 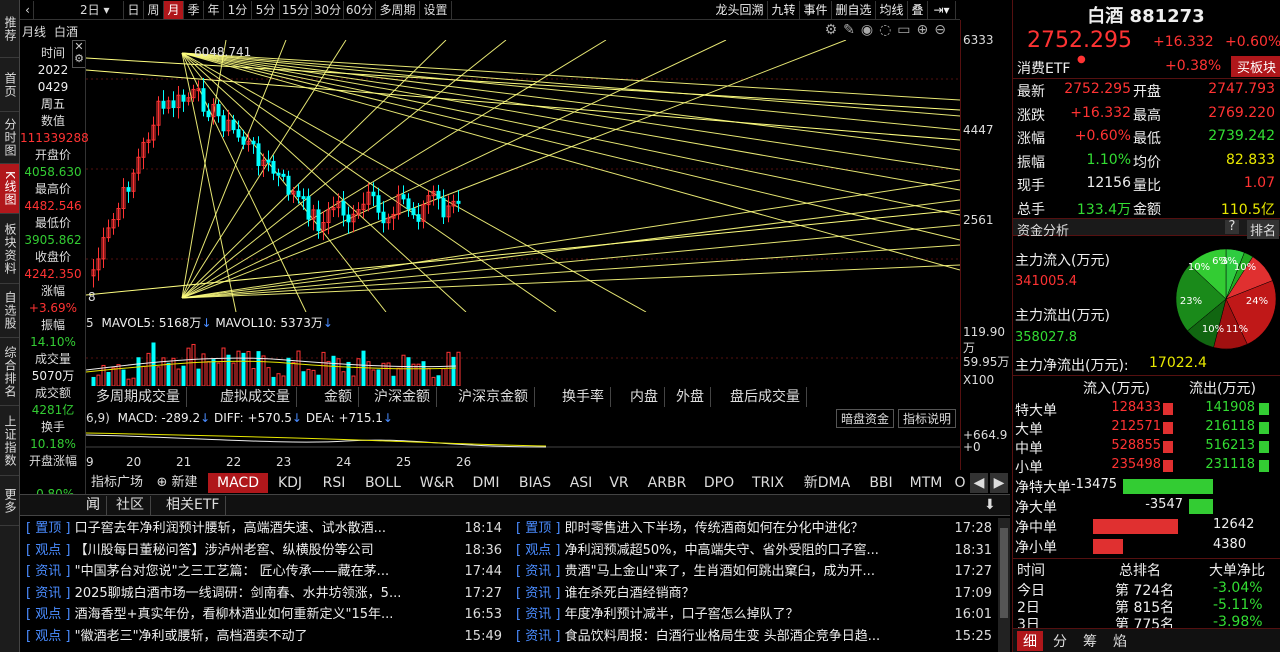 What do you see at coordinates (402, 397) in the screenshot?
I see `tab-hs-amount: 沪深金额` at bounding box center [402, 397].